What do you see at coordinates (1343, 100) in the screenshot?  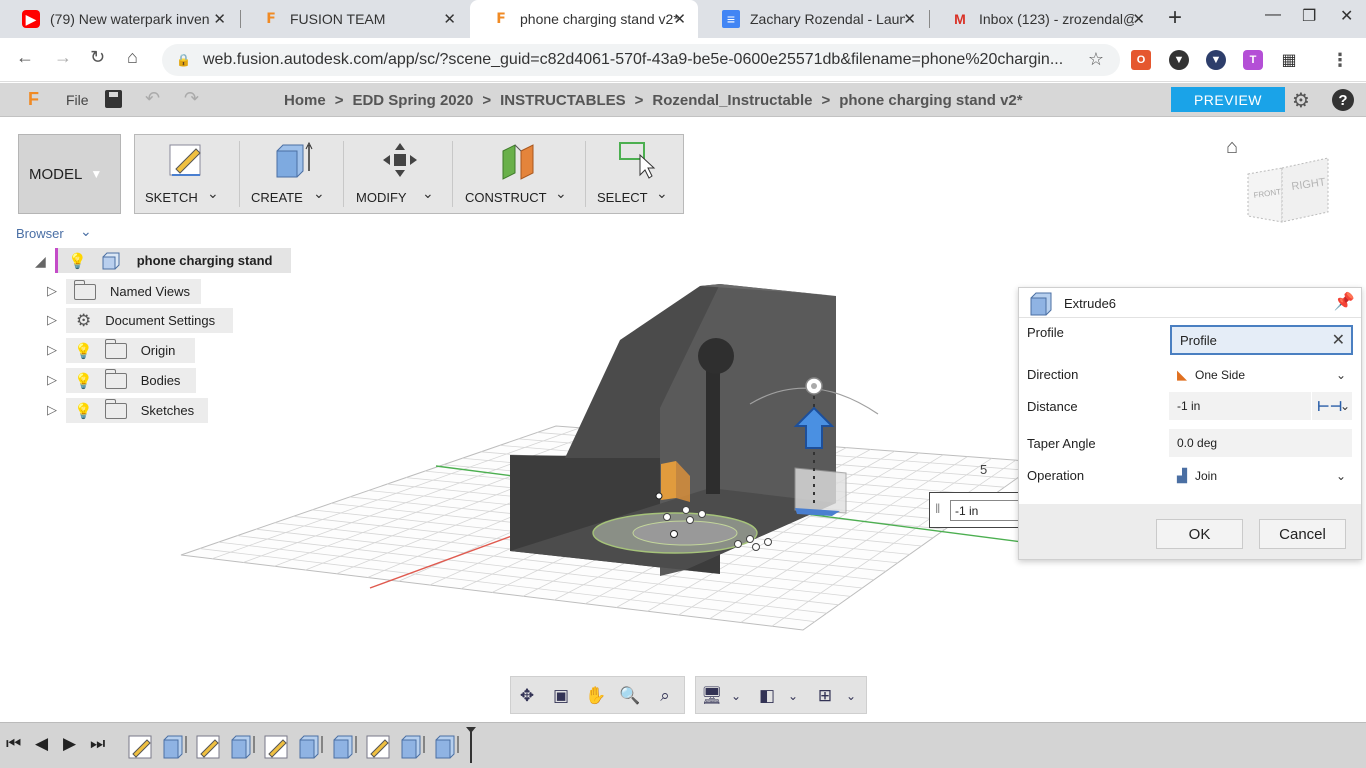 I see `help-icon: ?` at bounding box center [1343, 100].